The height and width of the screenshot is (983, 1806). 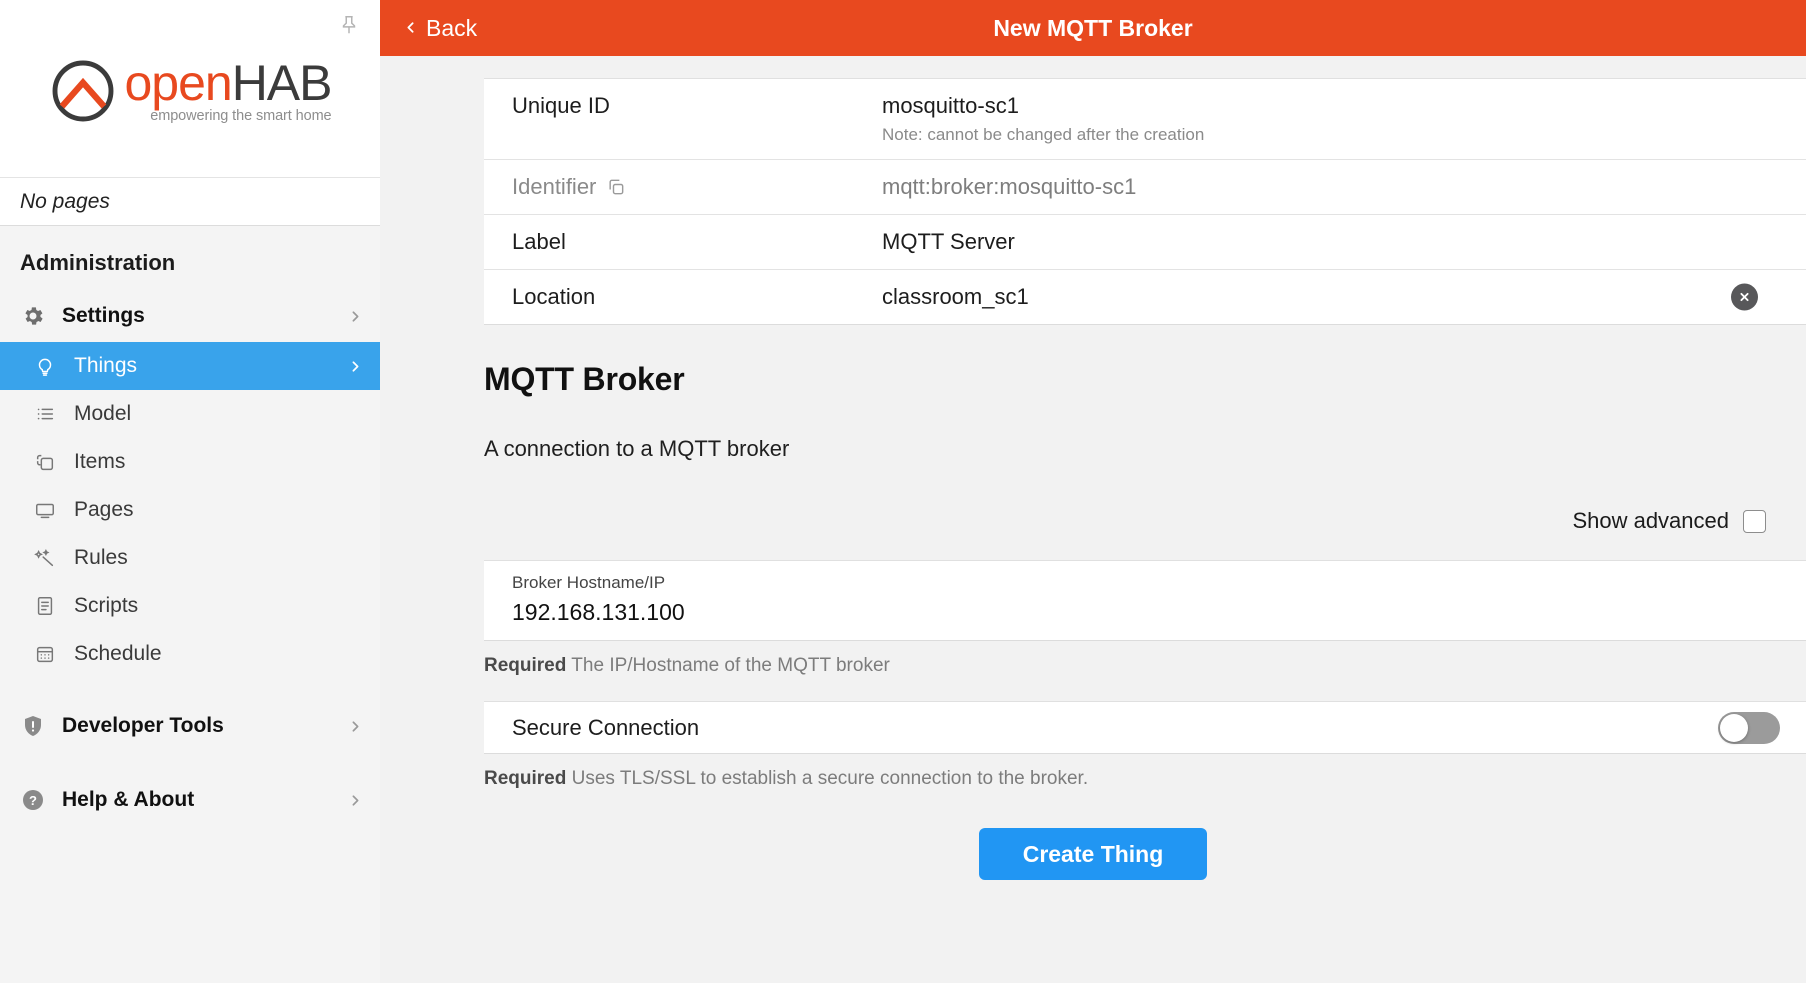 What do you see at coordinates (589, 582) in the screenshot?
I see `broker-hostname-label: Broker Hostname/IP` at bounding box center [589, 582].